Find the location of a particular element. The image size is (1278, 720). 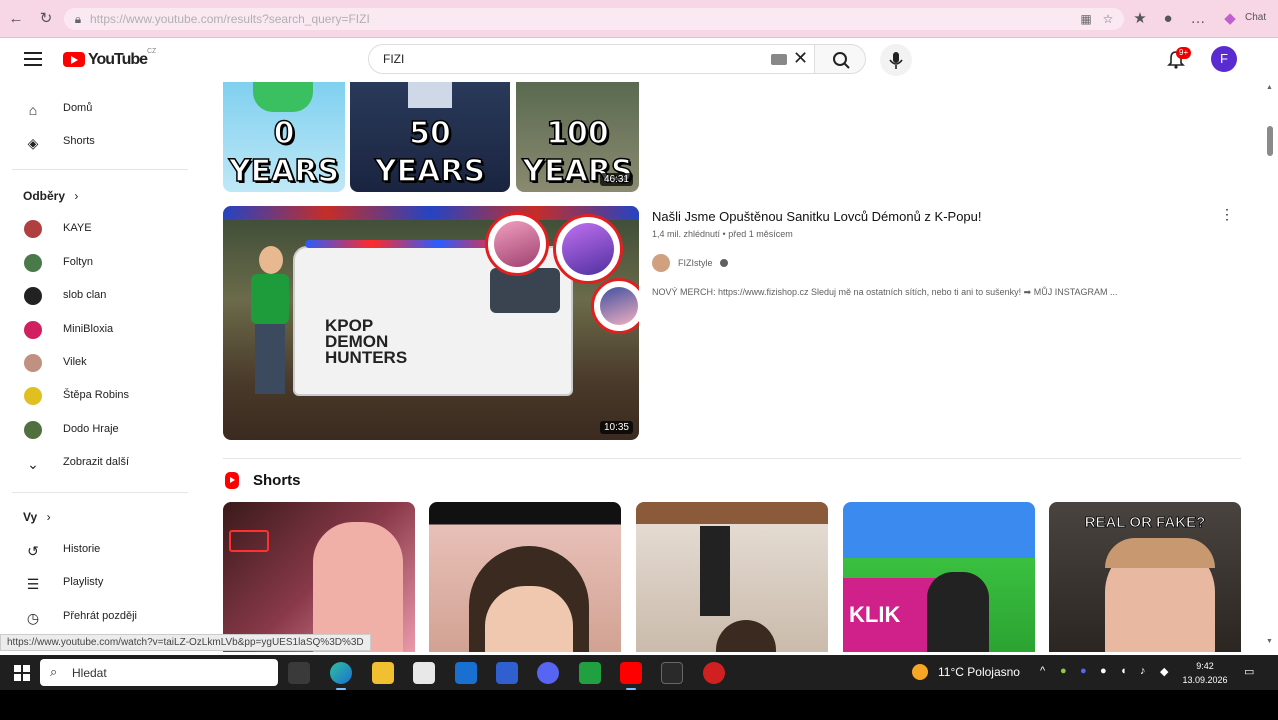

more-actions-icon: ⋮ is located at coordinates (1227, 214).